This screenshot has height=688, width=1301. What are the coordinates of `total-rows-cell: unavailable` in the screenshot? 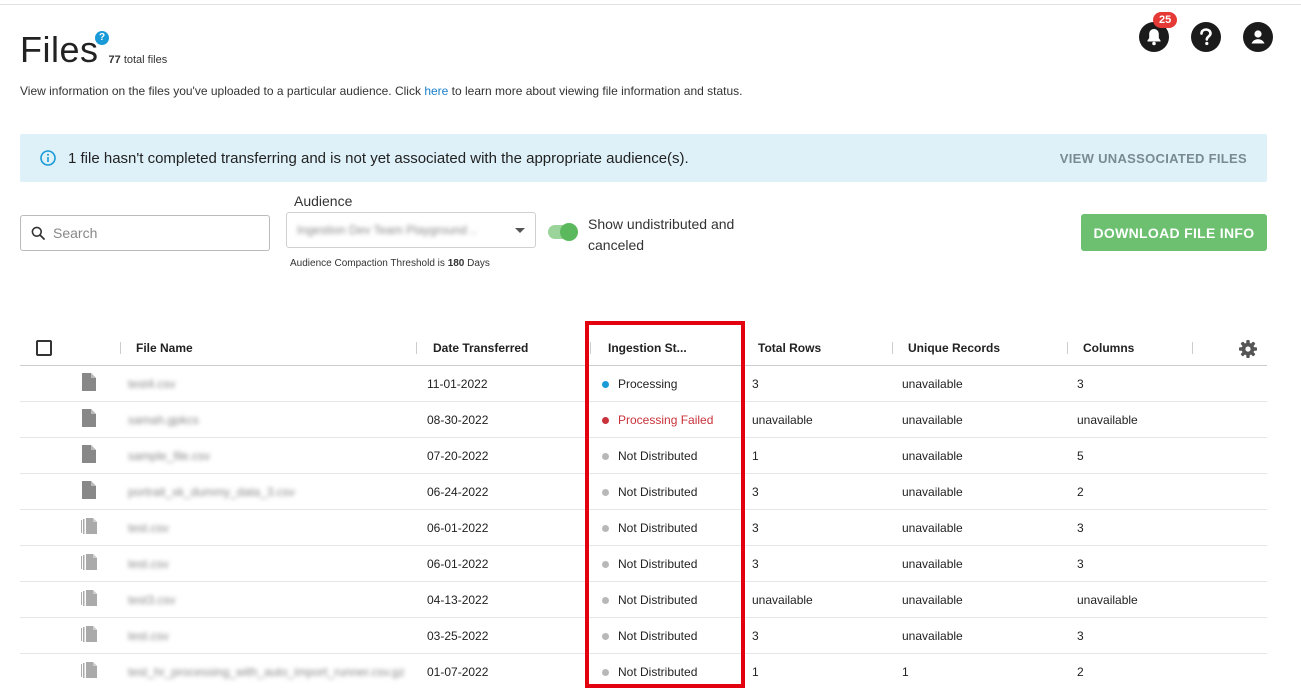 It's located at (782, 600).